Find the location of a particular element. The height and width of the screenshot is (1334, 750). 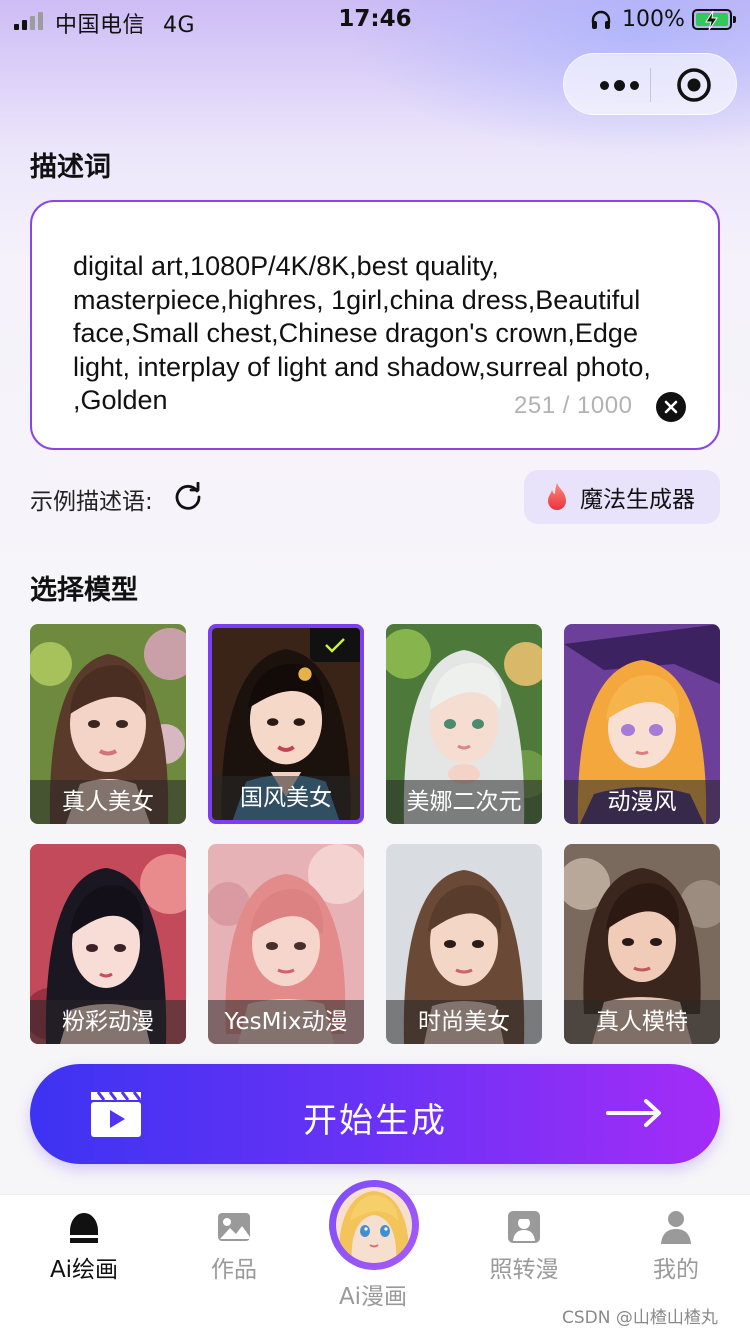

miniprogram-capsule is located at coordinates (650, 84).